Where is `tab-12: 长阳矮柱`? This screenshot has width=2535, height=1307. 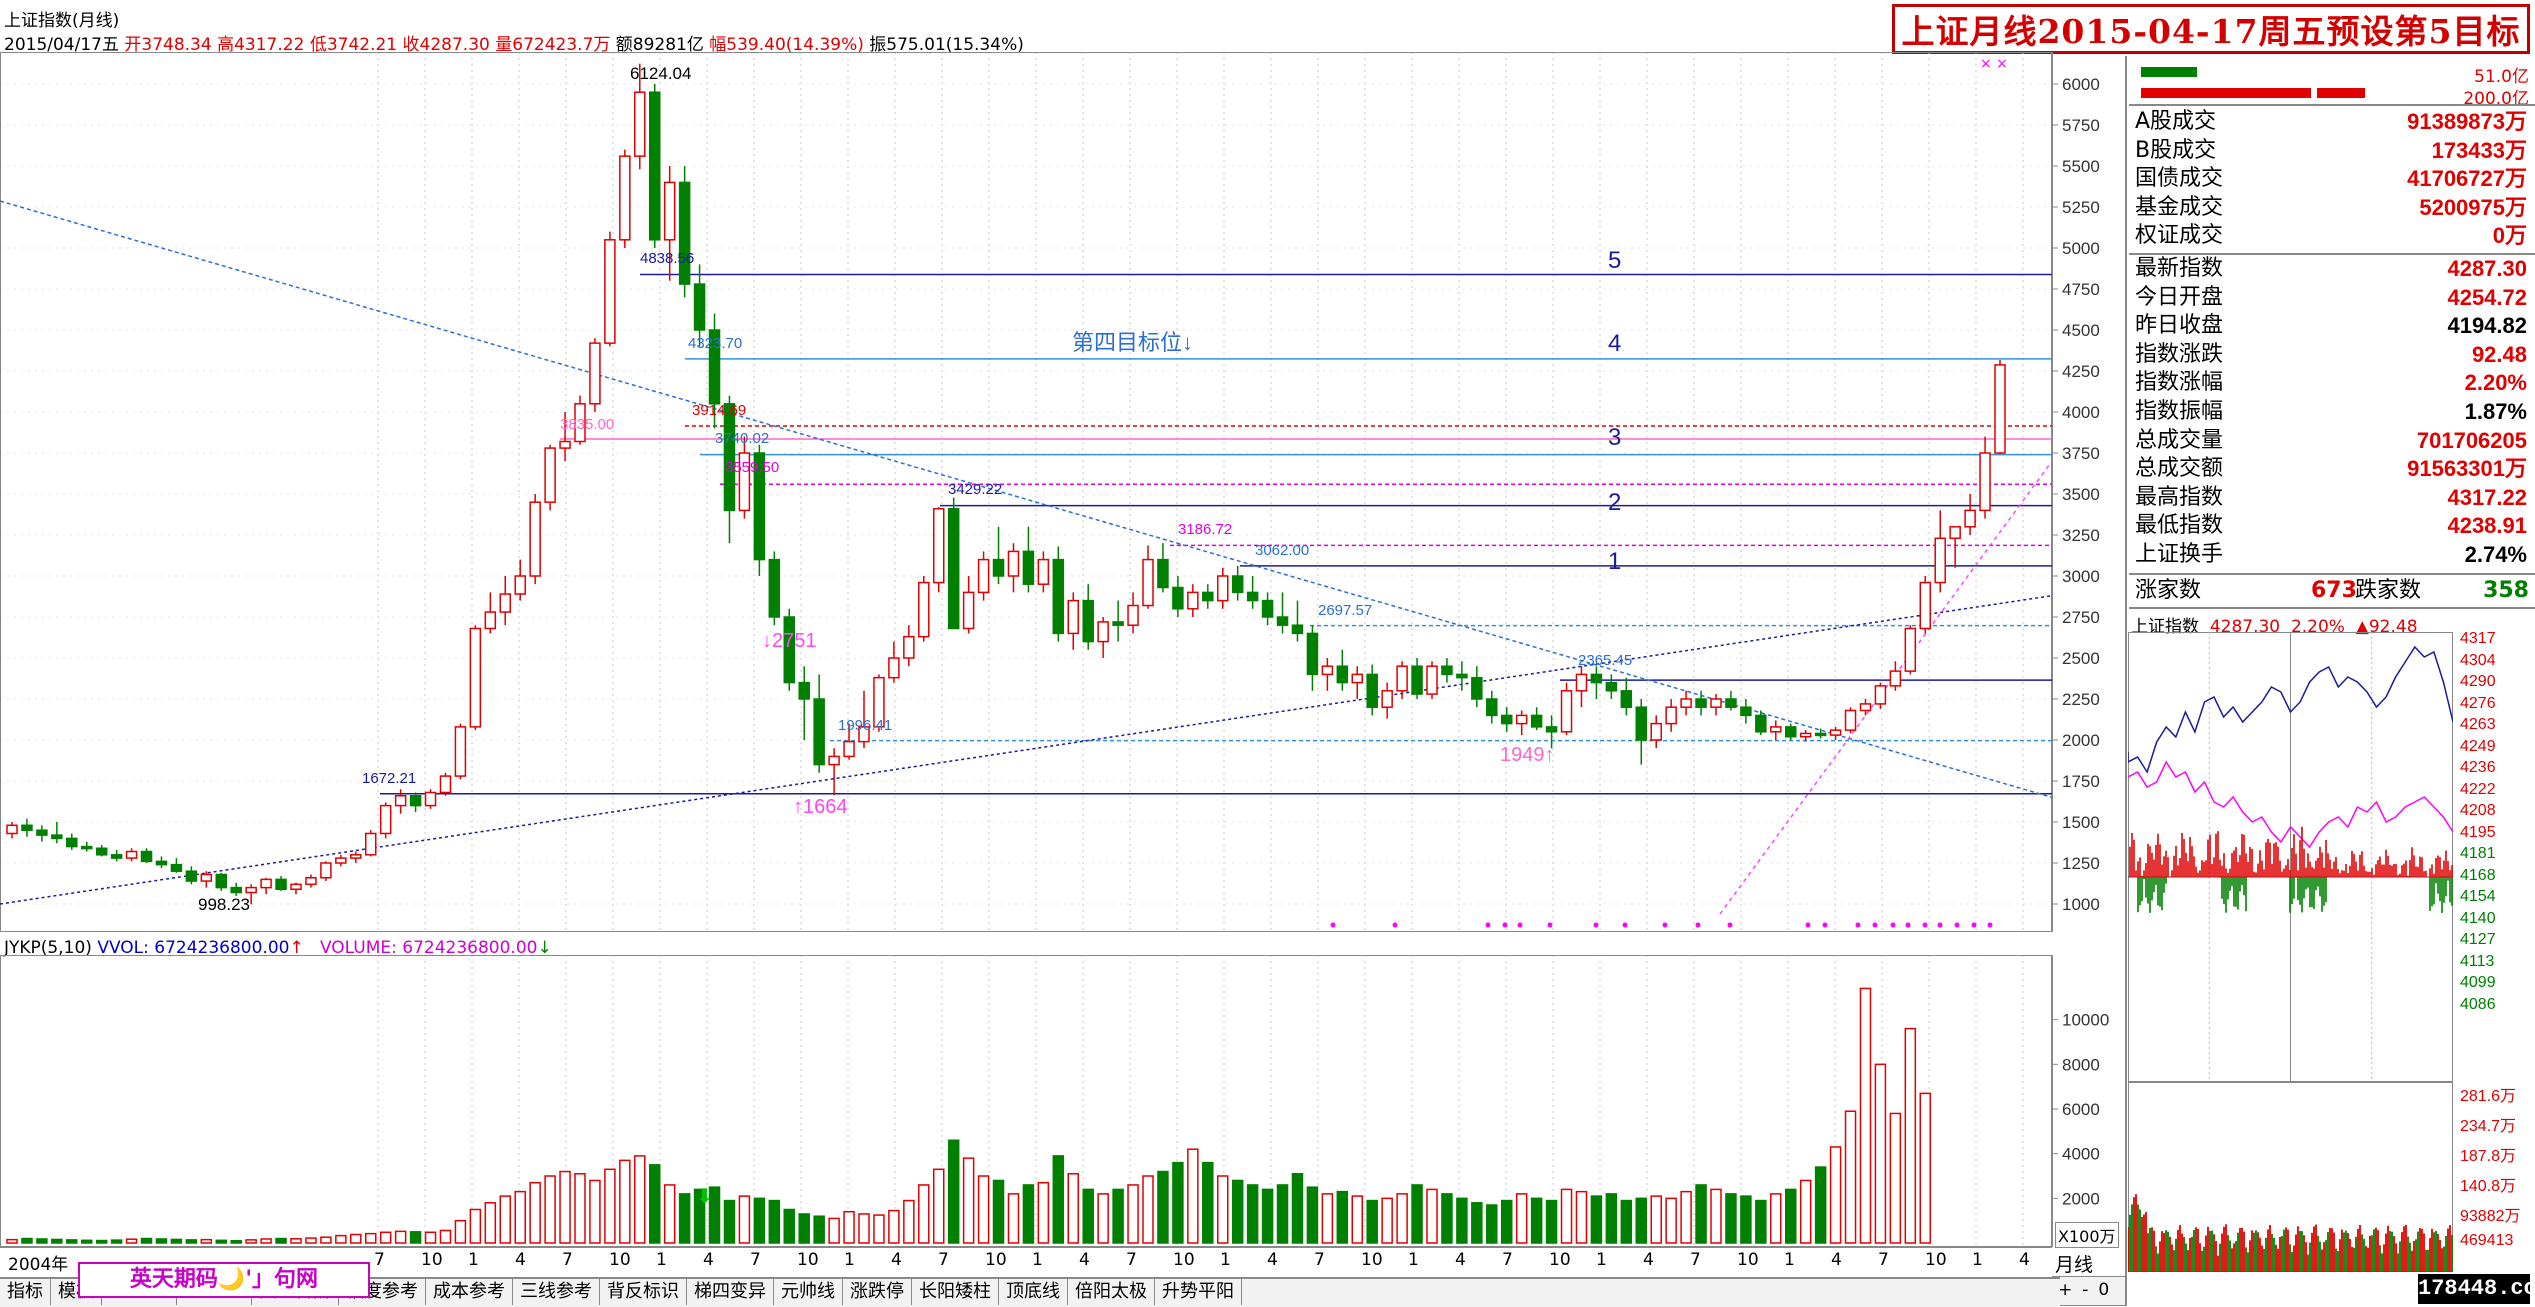
tab-12: 长阳矮柱 is located at coordinates (955, 1292).